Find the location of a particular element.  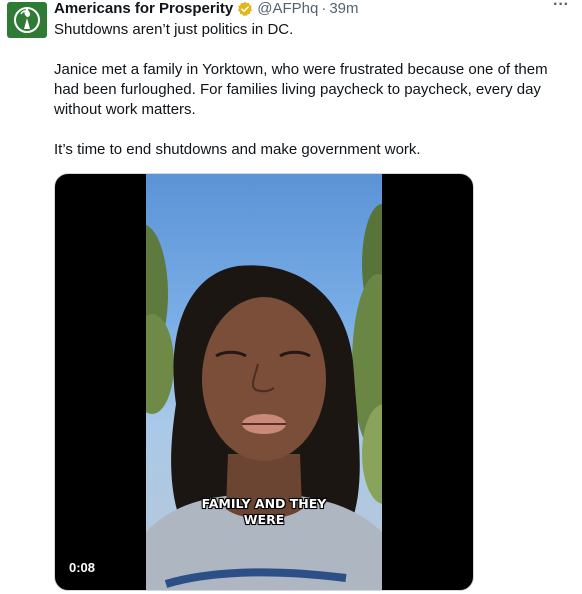

torch-logo-icon is located at coordinates (27, 20).